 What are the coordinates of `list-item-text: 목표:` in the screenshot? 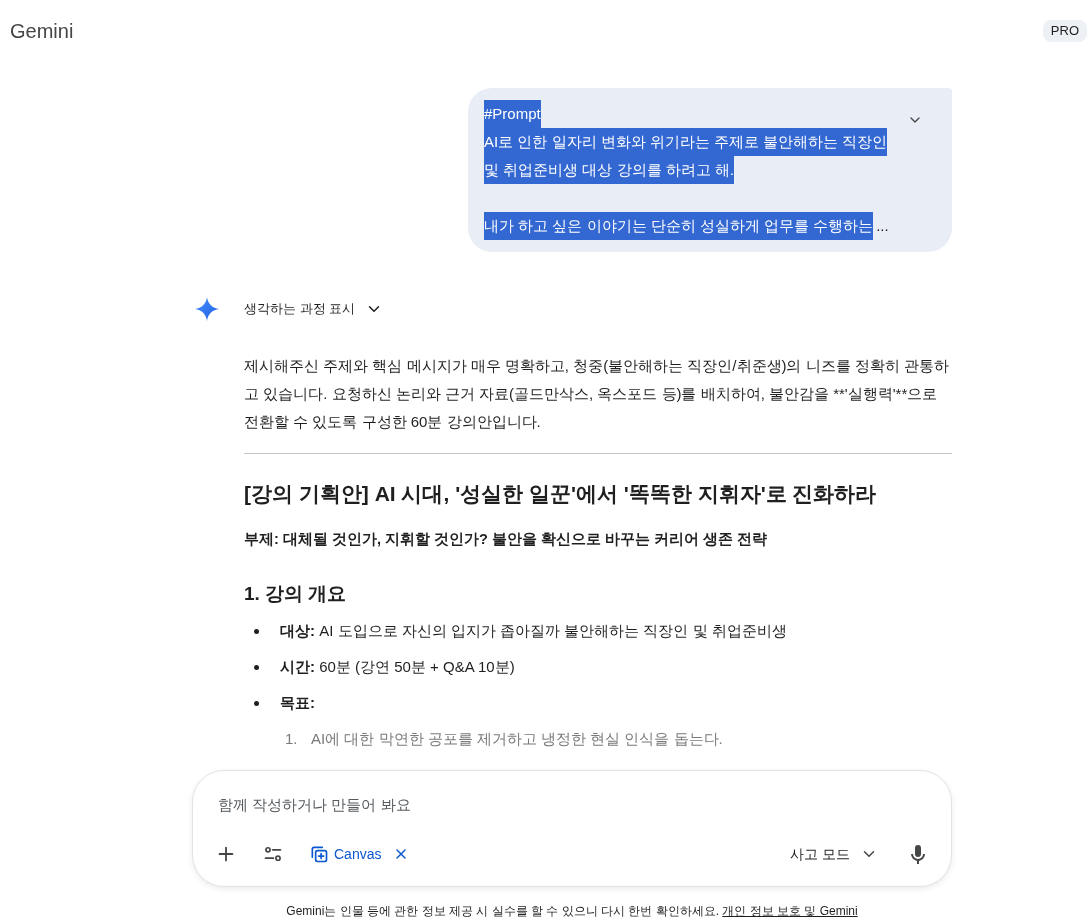 It's located at (297, 703).